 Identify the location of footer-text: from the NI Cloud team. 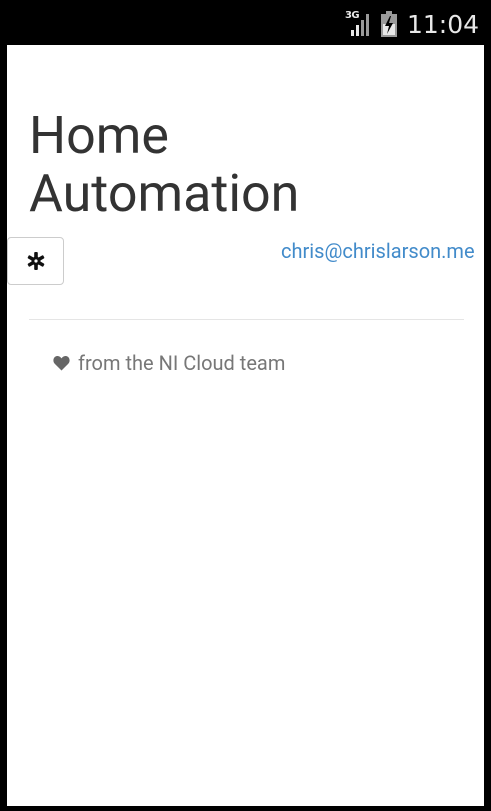
(182, 363).